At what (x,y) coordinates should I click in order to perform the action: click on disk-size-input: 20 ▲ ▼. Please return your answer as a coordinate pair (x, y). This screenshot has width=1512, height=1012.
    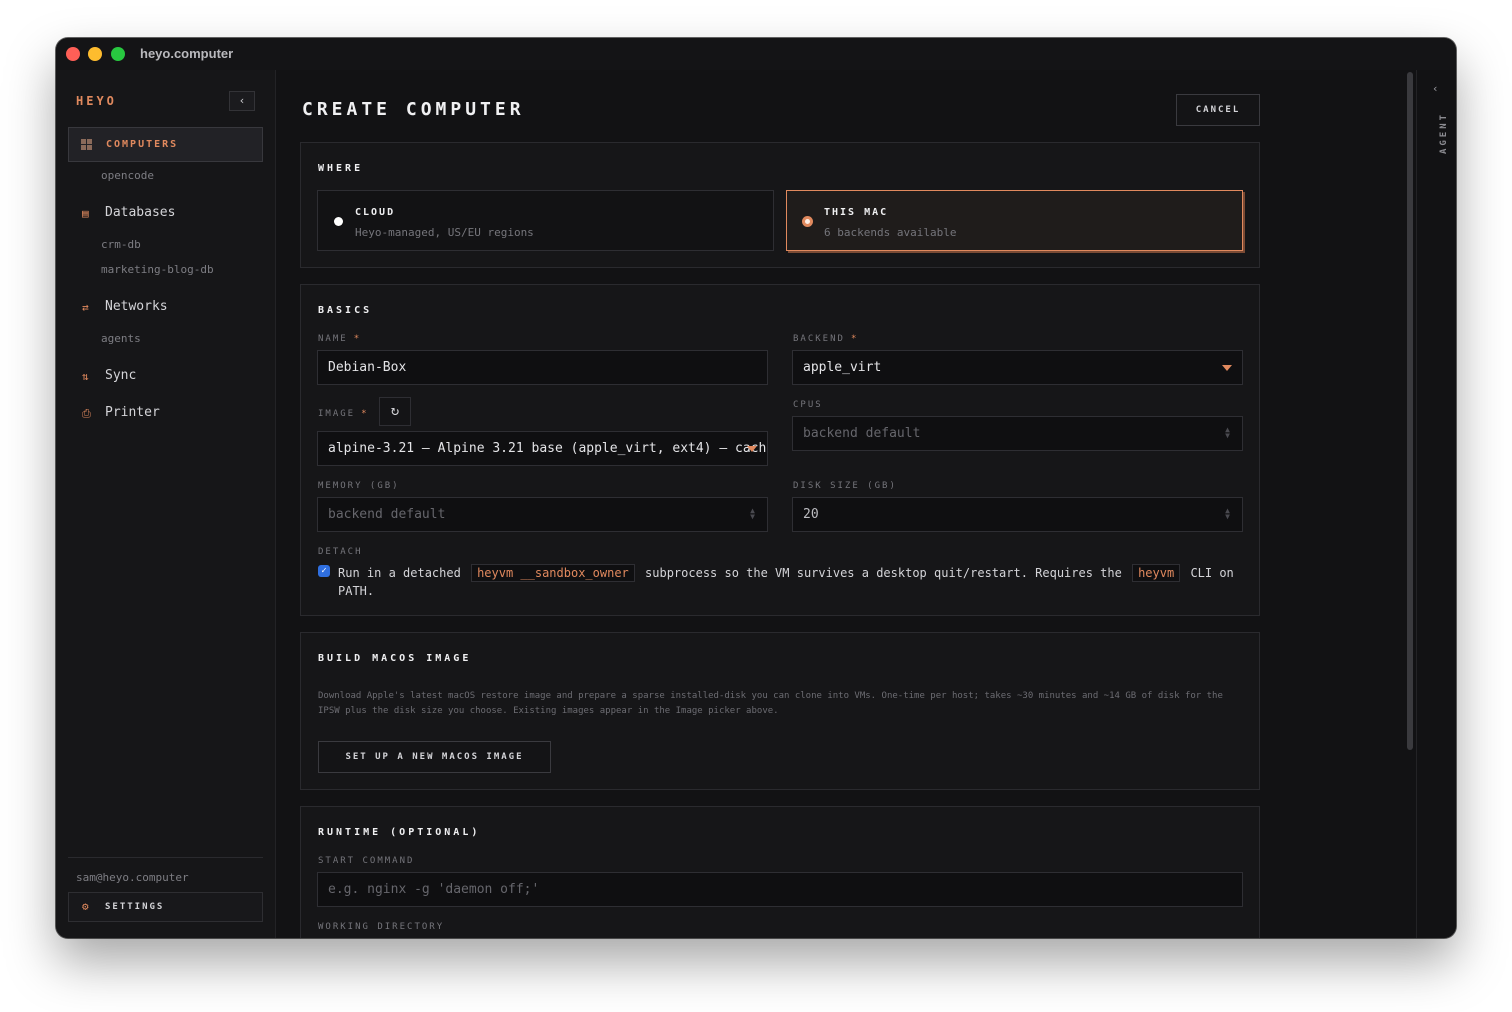
    Looking at the image, I should click on (1017, 514).